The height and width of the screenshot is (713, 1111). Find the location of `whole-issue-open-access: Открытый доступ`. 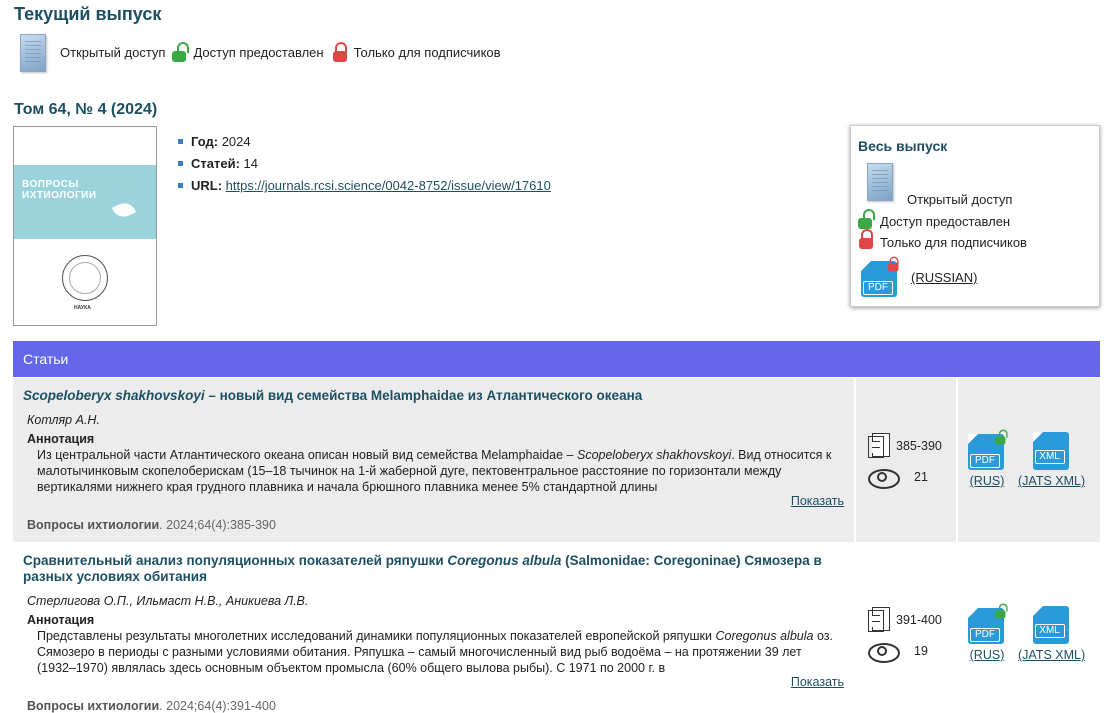

whole-issue-open-access: Открытый доступ is located at coordinates (960, 199).